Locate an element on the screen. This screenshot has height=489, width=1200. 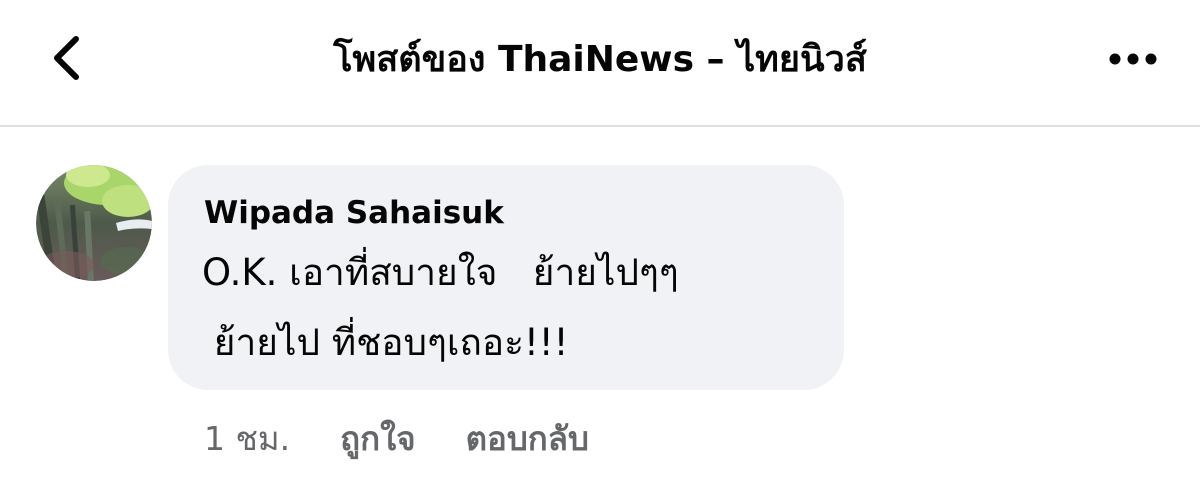
page-title: โพสต์ของ ThaiNews – ไทยนิวส์ is located at coordinates (600, 59).